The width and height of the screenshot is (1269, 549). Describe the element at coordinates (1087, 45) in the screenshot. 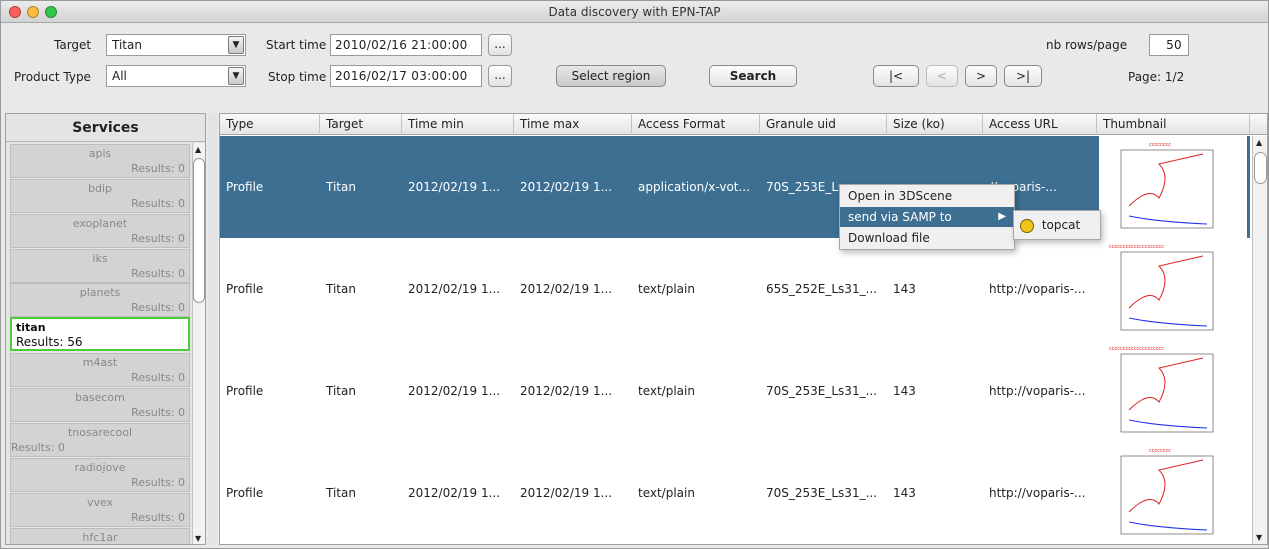

I see `nb-rows-label: nb rows/page` at that location.